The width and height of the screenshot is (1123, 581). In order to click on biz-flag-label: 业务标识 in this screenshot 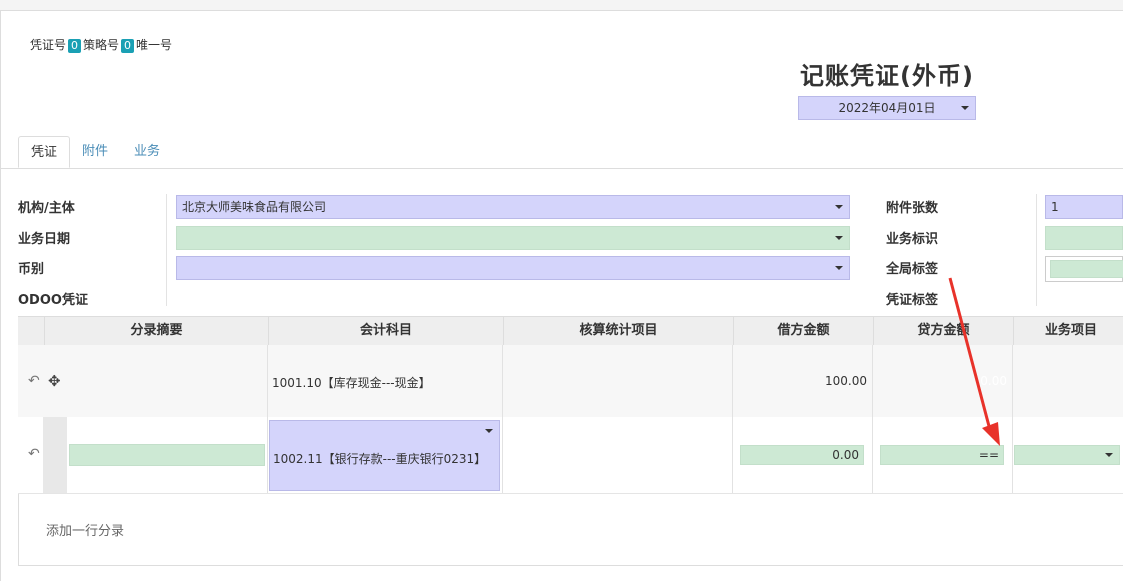, I will do `click(912, 239)`.